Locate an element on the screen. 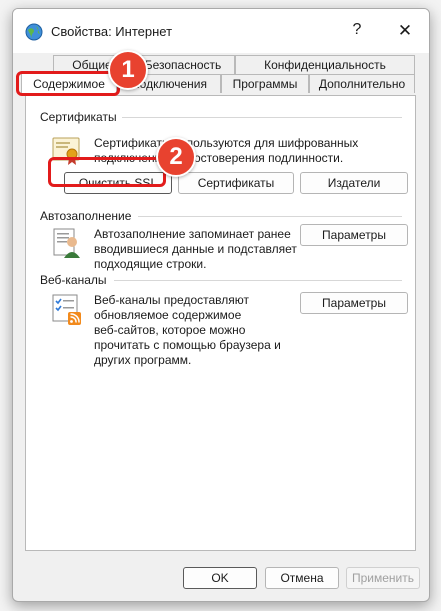 This screenshot has height=611, width=441. autocomplete-settings-button: Параметры is located at coordinates (354, 235).